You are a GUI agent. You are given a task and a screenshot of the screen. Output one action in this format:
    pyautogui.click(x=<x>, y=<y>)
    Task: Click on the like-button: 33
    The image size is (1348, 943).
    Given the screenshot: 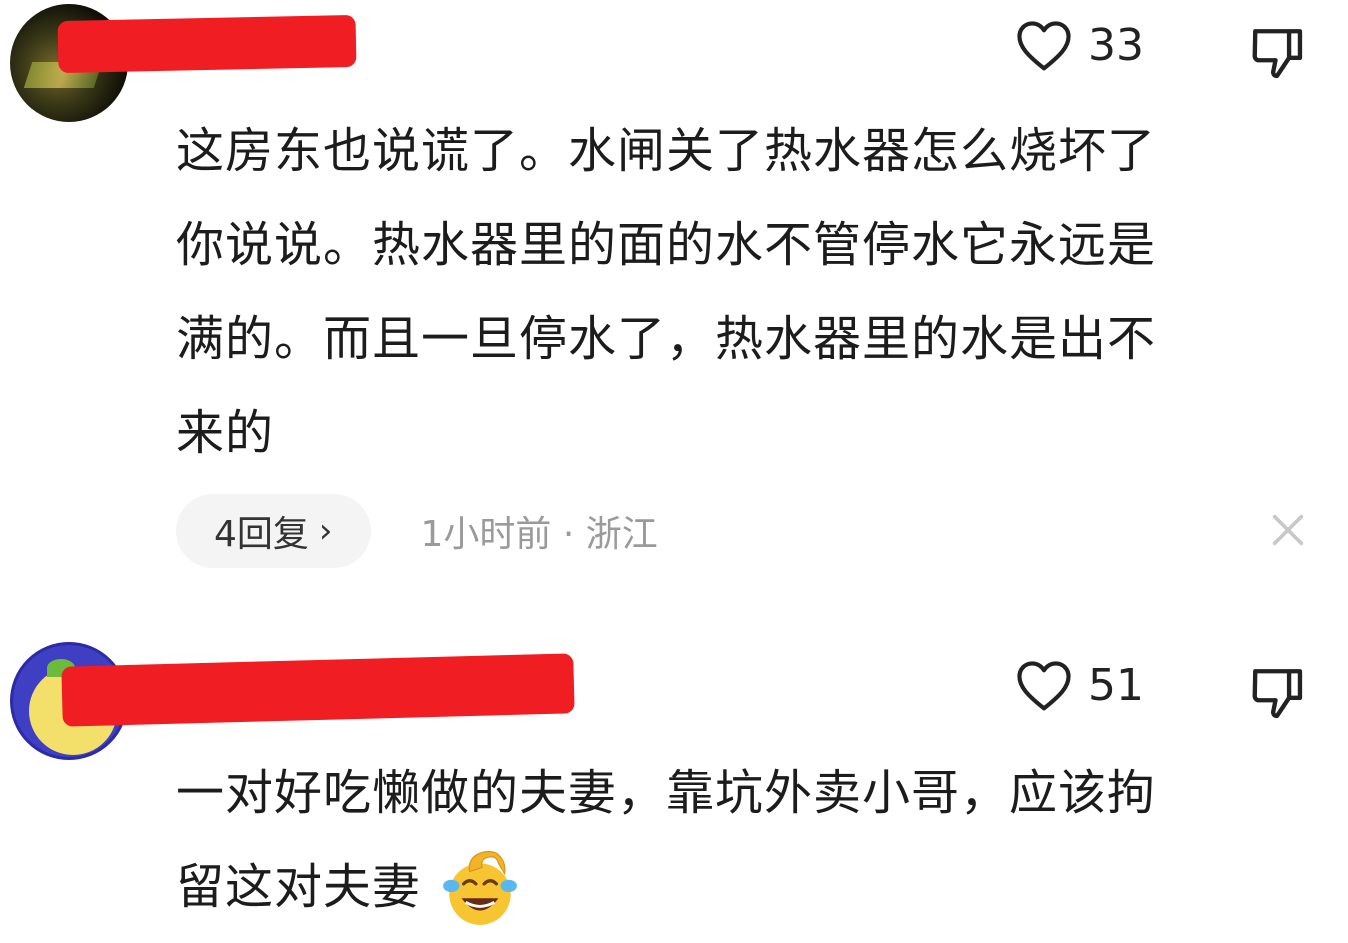 What is the action you would take?
    pyautogui.click(x=1079, y=45)
    